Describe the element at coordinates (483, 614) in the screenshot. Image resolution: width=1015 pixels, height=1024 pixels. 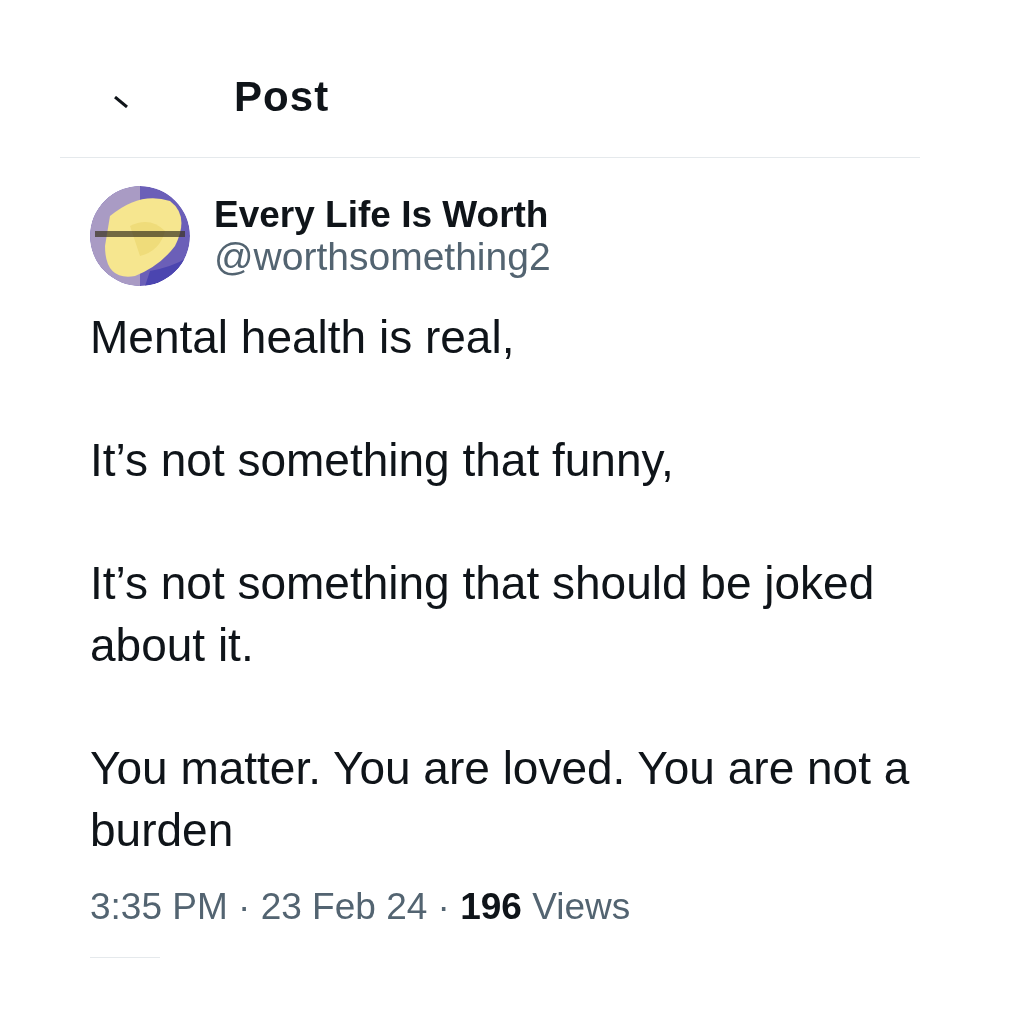
I see `post-text: It’s not something that should be joked about it.` at that location.